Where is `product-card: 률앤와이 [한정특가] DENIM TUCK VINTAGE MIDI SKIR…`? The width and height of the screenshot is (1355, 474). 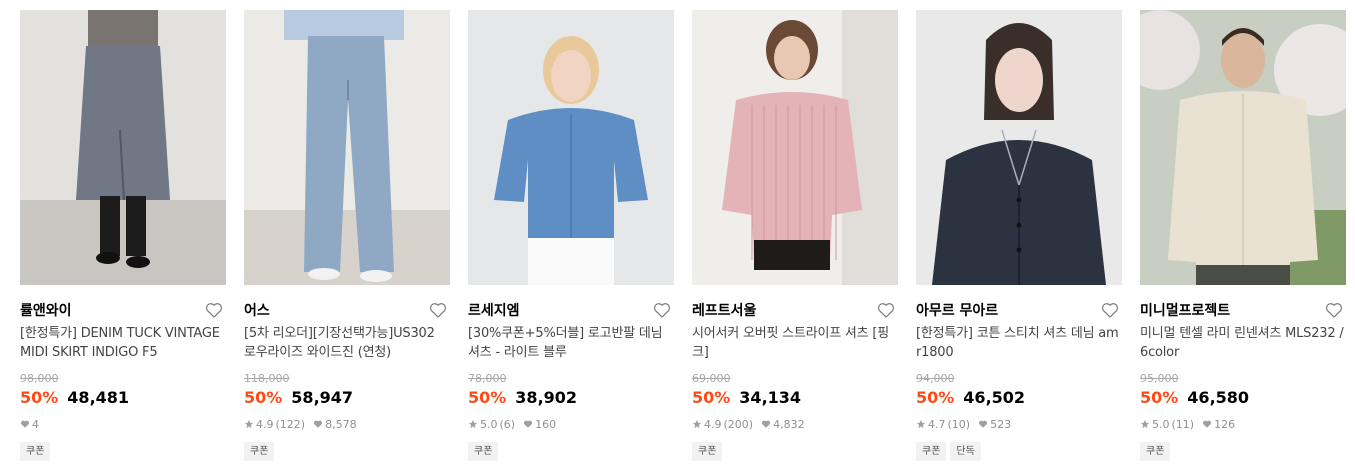 product-card: 률앤와이 [한정특가] DENIM TUCK VINTAGE MIDI SKIR… is located at coordinates (123, 235).